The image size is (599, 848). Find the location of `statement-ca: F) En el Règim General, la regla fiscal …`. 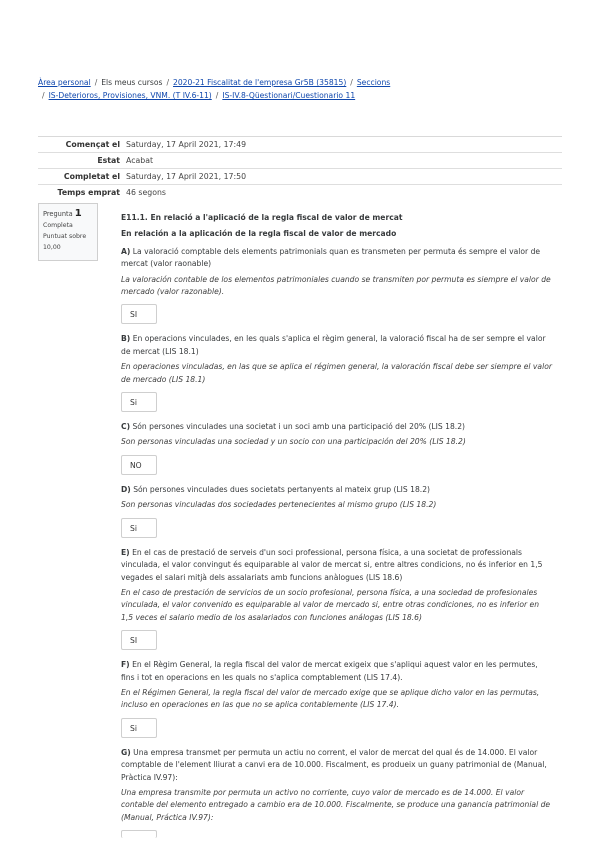

statement-ca: F) En el Règim General, la regla fiscal … is located at coordinates (337, 671).